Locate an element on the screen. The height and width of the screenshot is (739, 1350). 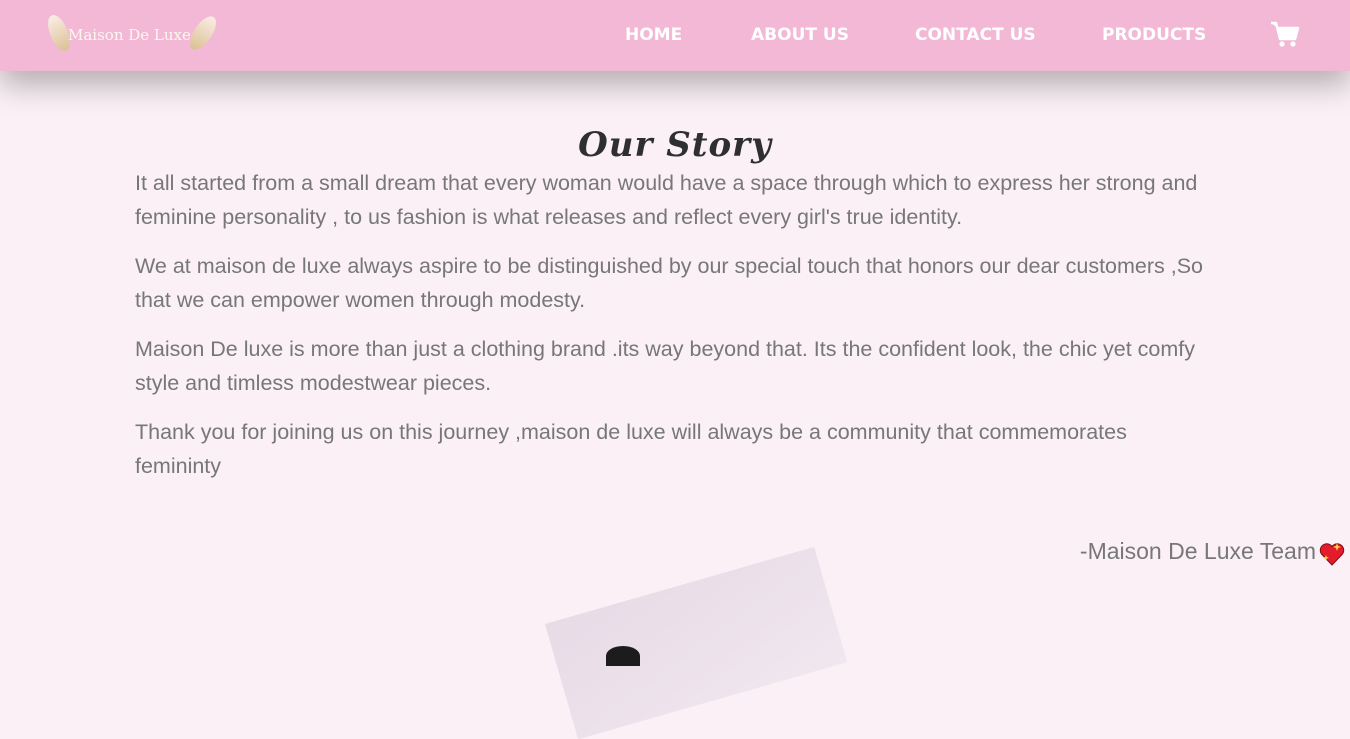
brand-logo: Maison De Luxe is located at coordinates (131, 34).